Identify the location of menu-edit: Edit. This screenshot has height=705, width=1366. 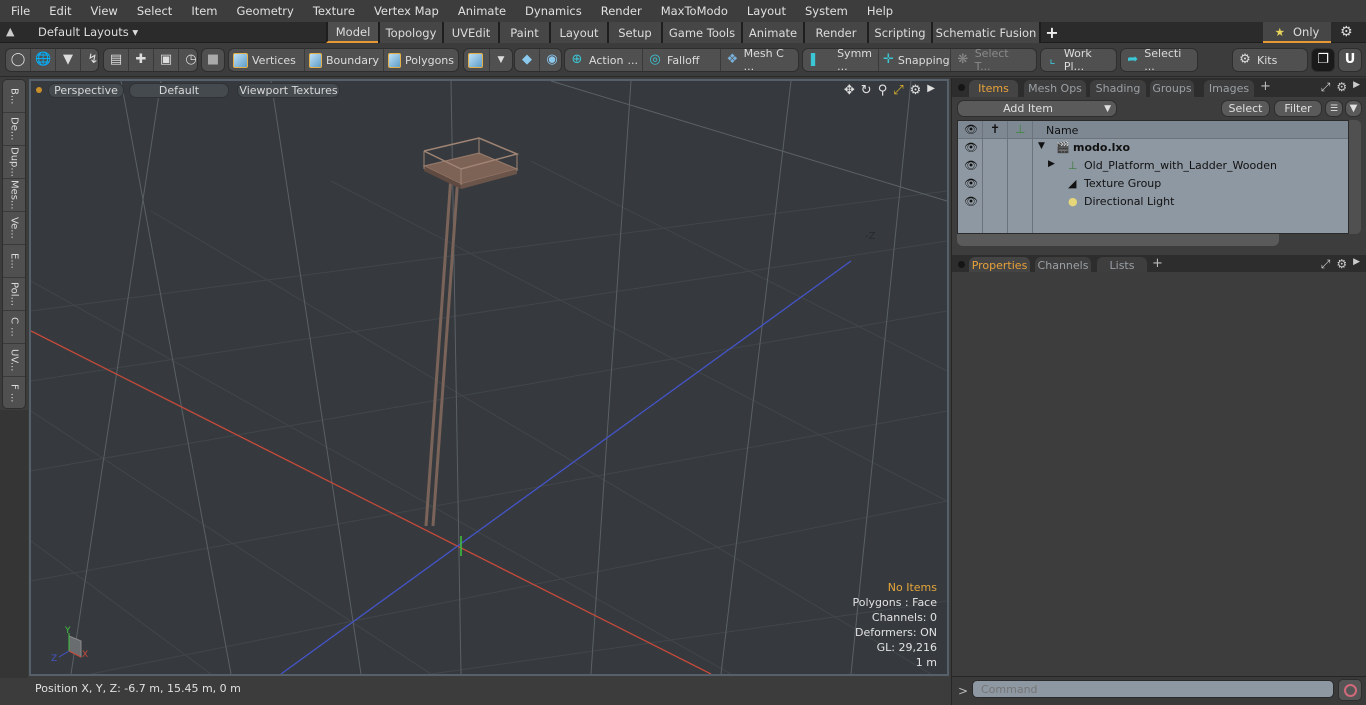
(58, 11).